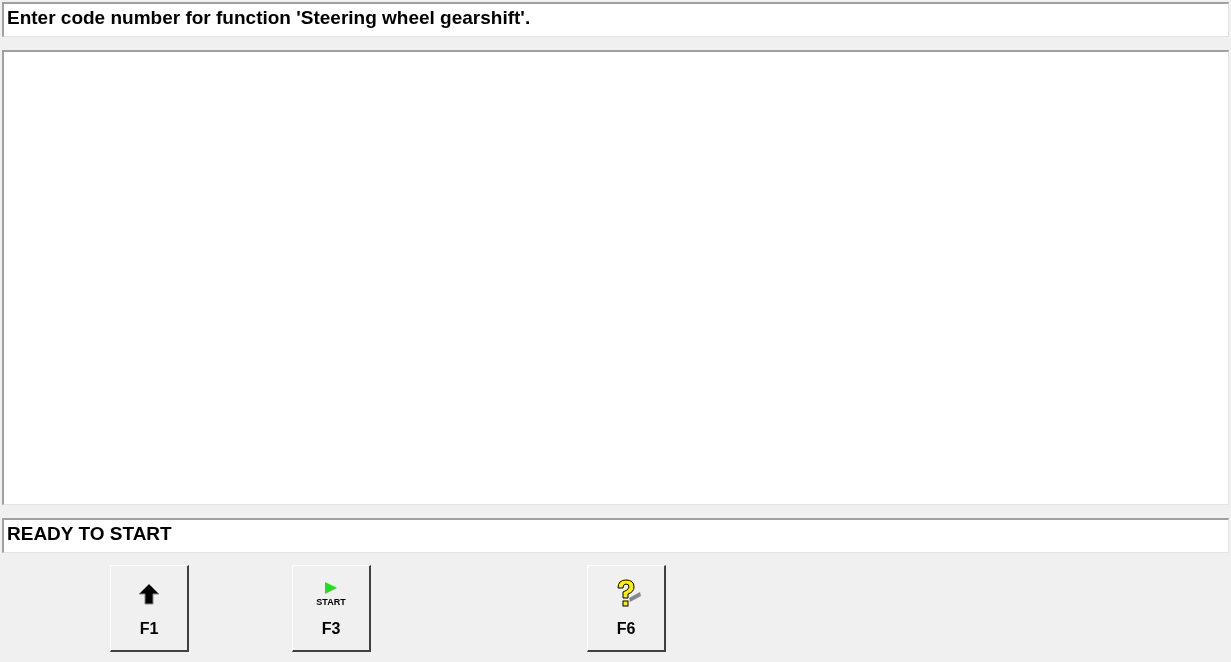 This screenshot has height=662, width=1231. I want to click on arrow-up-icon, so click(149, 594).